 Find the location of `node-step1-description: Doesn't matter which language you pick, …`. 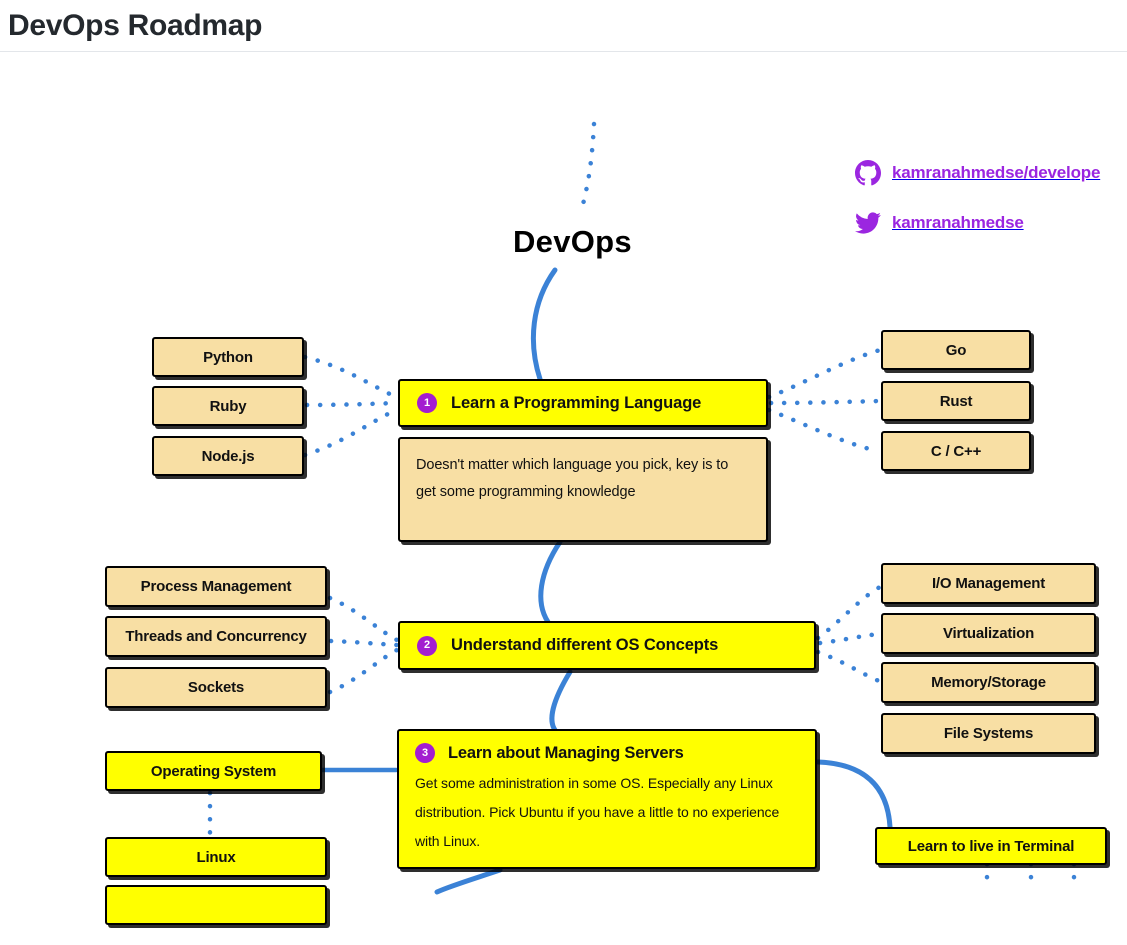

node-step1-description: Doesn't matter which language you pick, … is located at coordinates (583, 489).